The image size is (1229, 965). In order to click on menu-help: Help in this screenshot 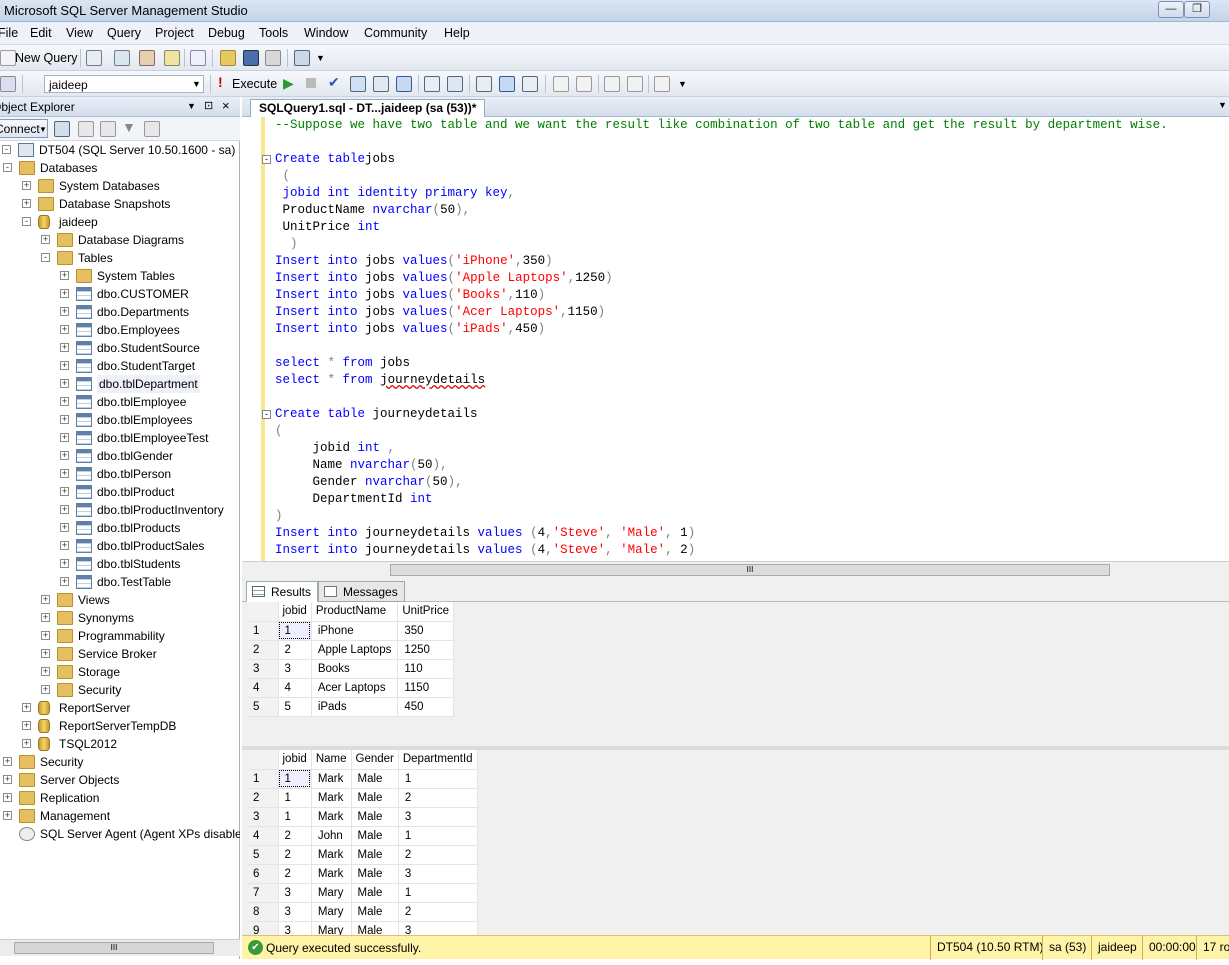, I will do `click(457, 33)`.